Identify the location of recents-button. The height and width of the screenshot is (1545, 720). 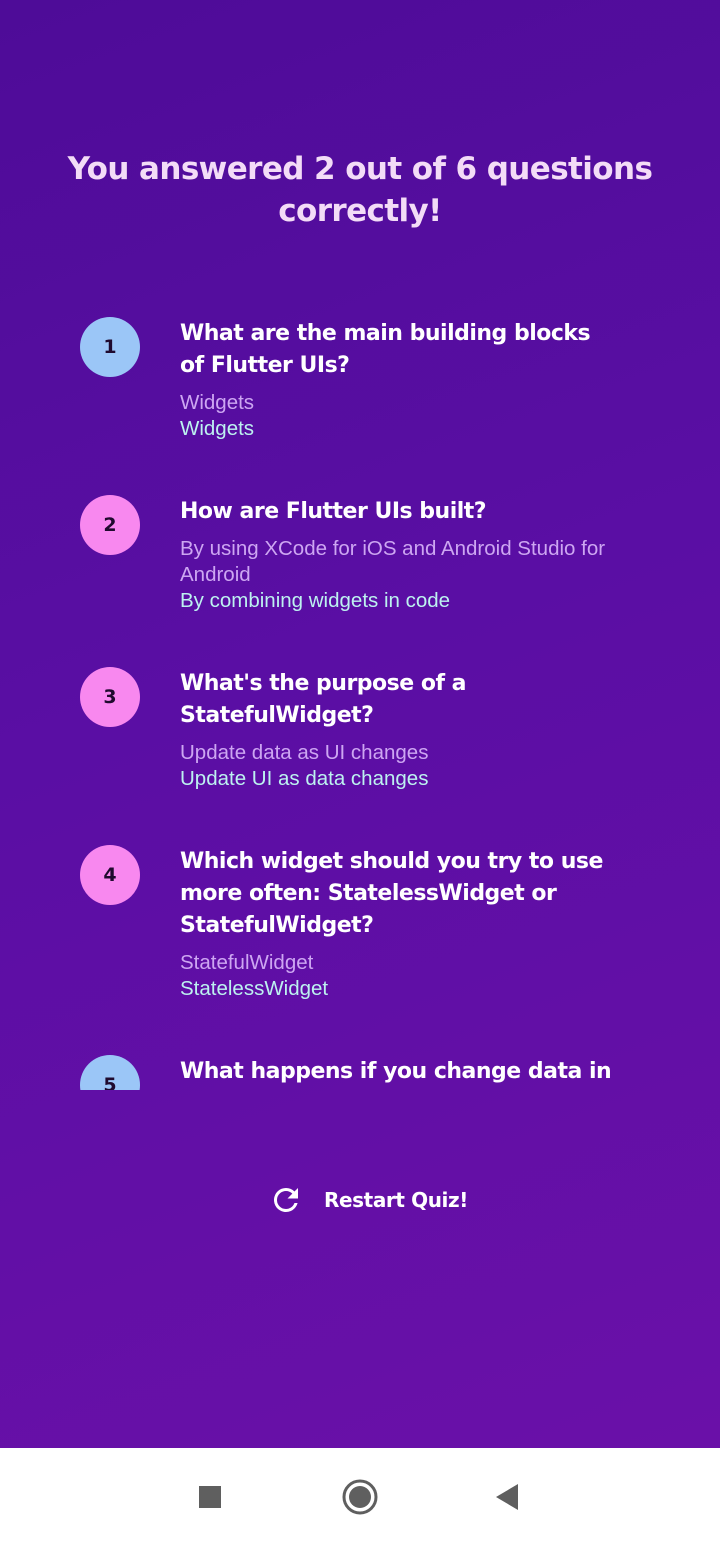
(210, 1497).